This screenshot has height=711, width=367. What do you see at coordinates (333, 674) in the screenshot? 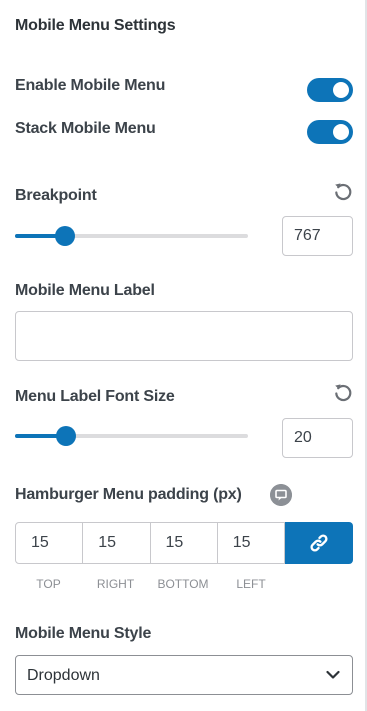
I see `chevron-down-icon` at bounding box center [333, 674].